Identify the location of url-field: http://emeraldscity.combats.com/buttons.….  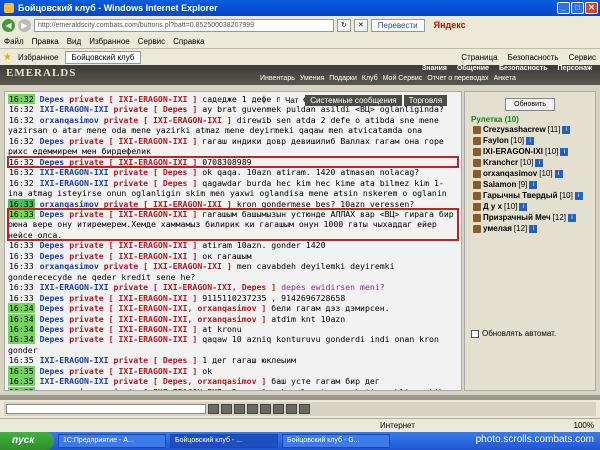
(184, 25).